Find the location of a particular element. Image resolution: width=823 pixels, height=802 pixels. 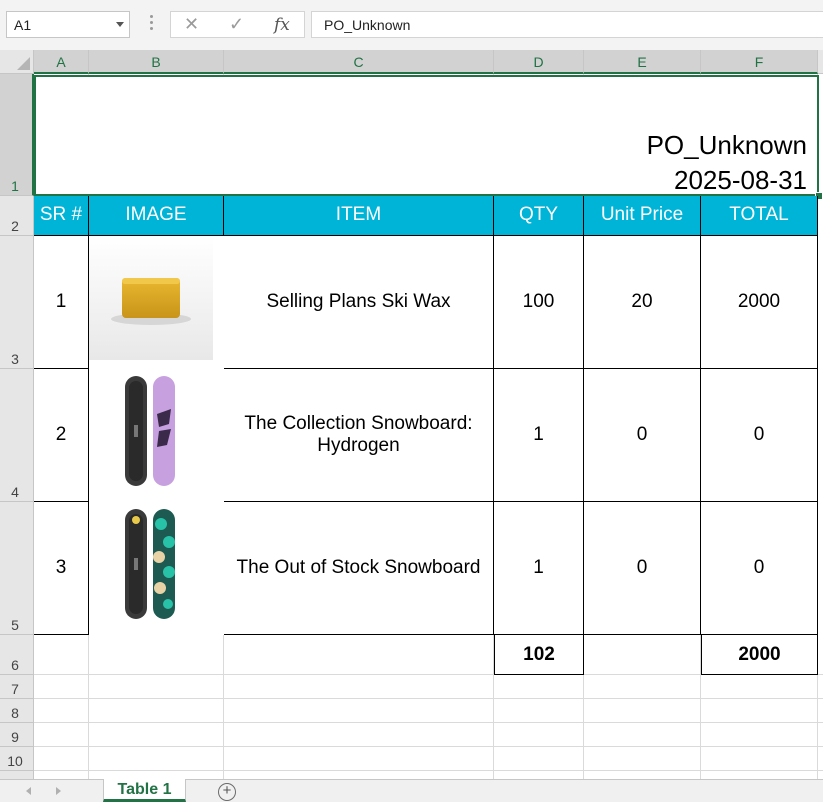

column-header-e: E is located at coordinates (642, 62).